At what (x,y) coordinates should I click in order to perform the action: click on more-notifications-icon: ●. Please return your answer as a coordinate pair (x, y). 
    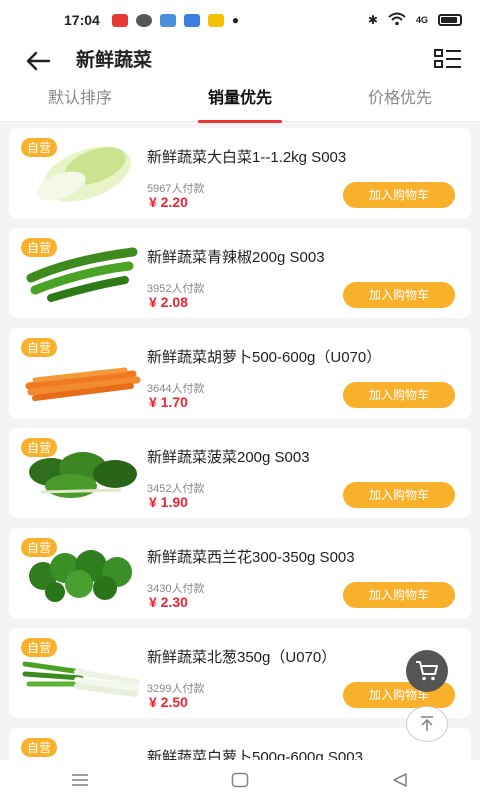
    Looking at the image, I should click on (235, 20).